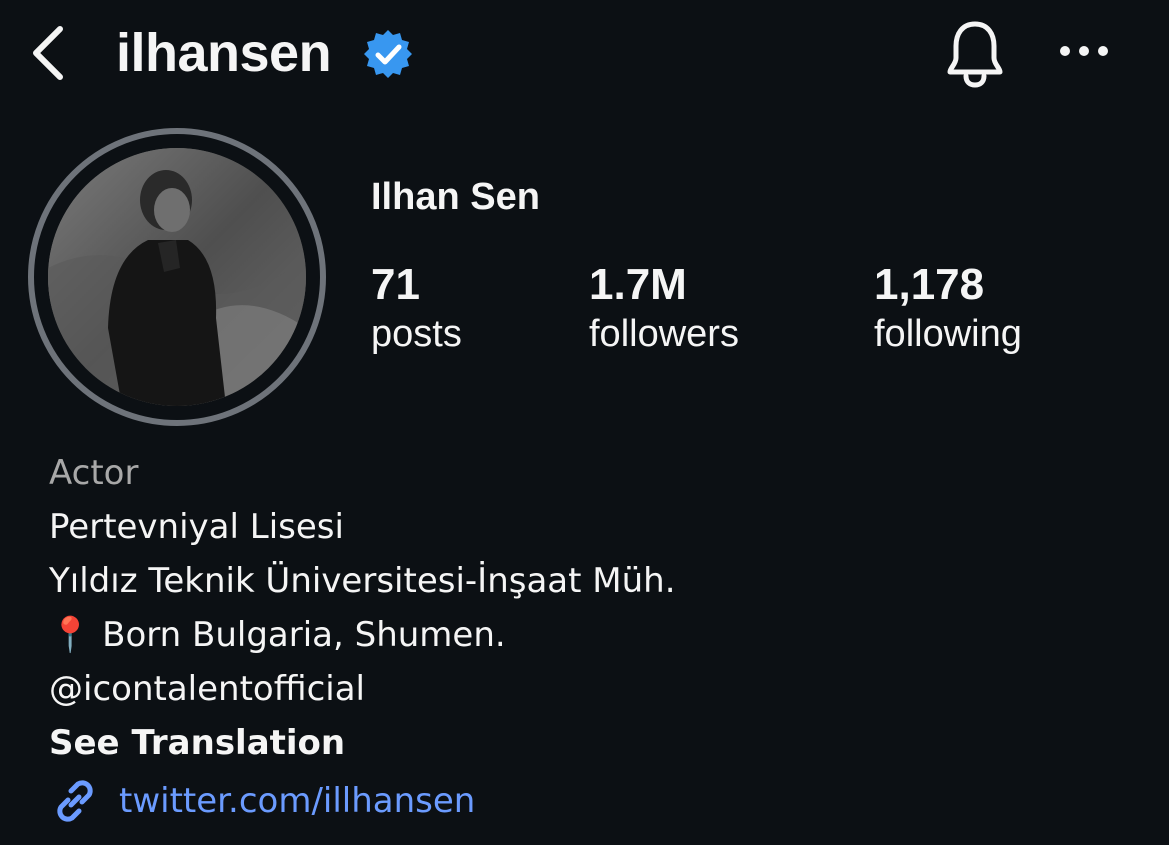 Image resolution: width=1169 pixels, height=845 pixels. Describe the element at coordinates (297, 801) in the screenshot. I see `bio-link-text: twitter.com/illhansen` at that location.